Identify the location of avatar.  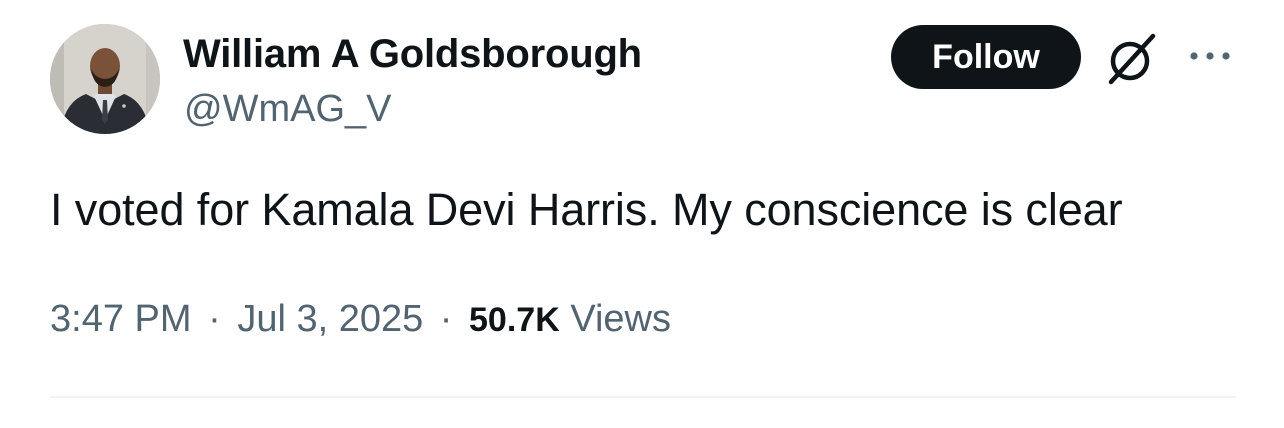
(105, 79).